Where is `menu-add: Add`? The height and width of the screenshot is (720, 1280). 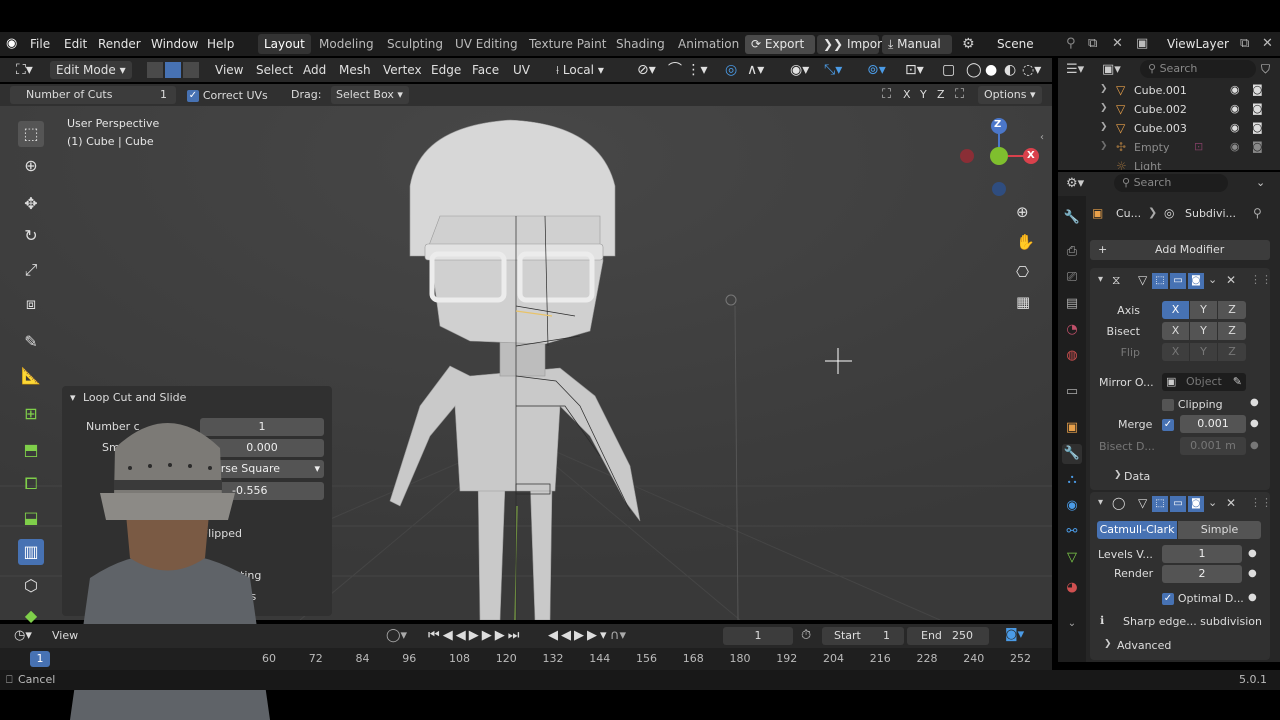 menu-add: Add is located at coordinates (314, 70).